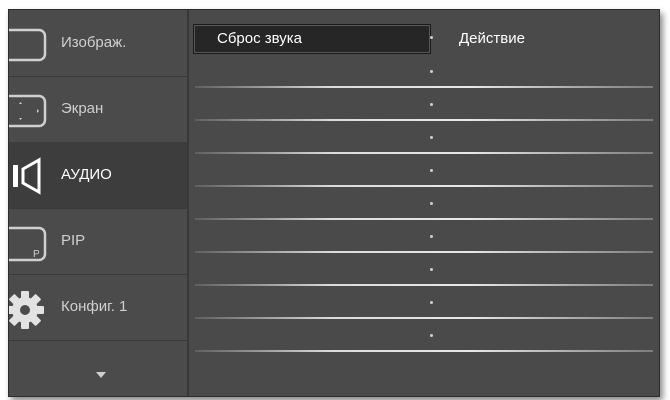 The width and height of the screenshot is (670, 400). What do you see at coordinates (73, 240) in the screenshot?
I see `sidebar-item-label: PIP` at bounding box center [73, 240].